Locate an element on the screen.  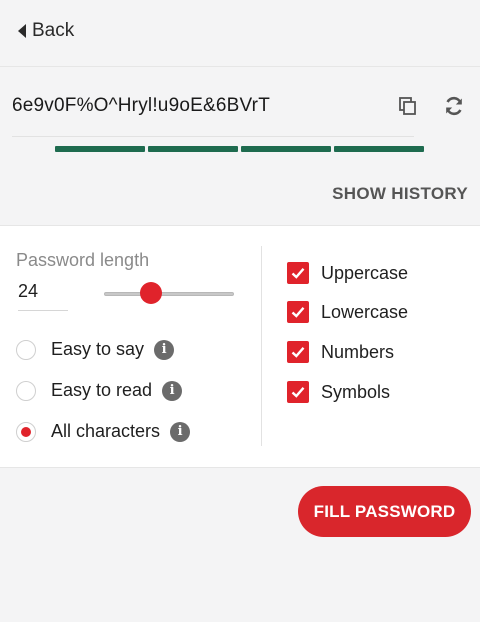
mode-all-characters: All characters i is located at coordinates (103, 431).